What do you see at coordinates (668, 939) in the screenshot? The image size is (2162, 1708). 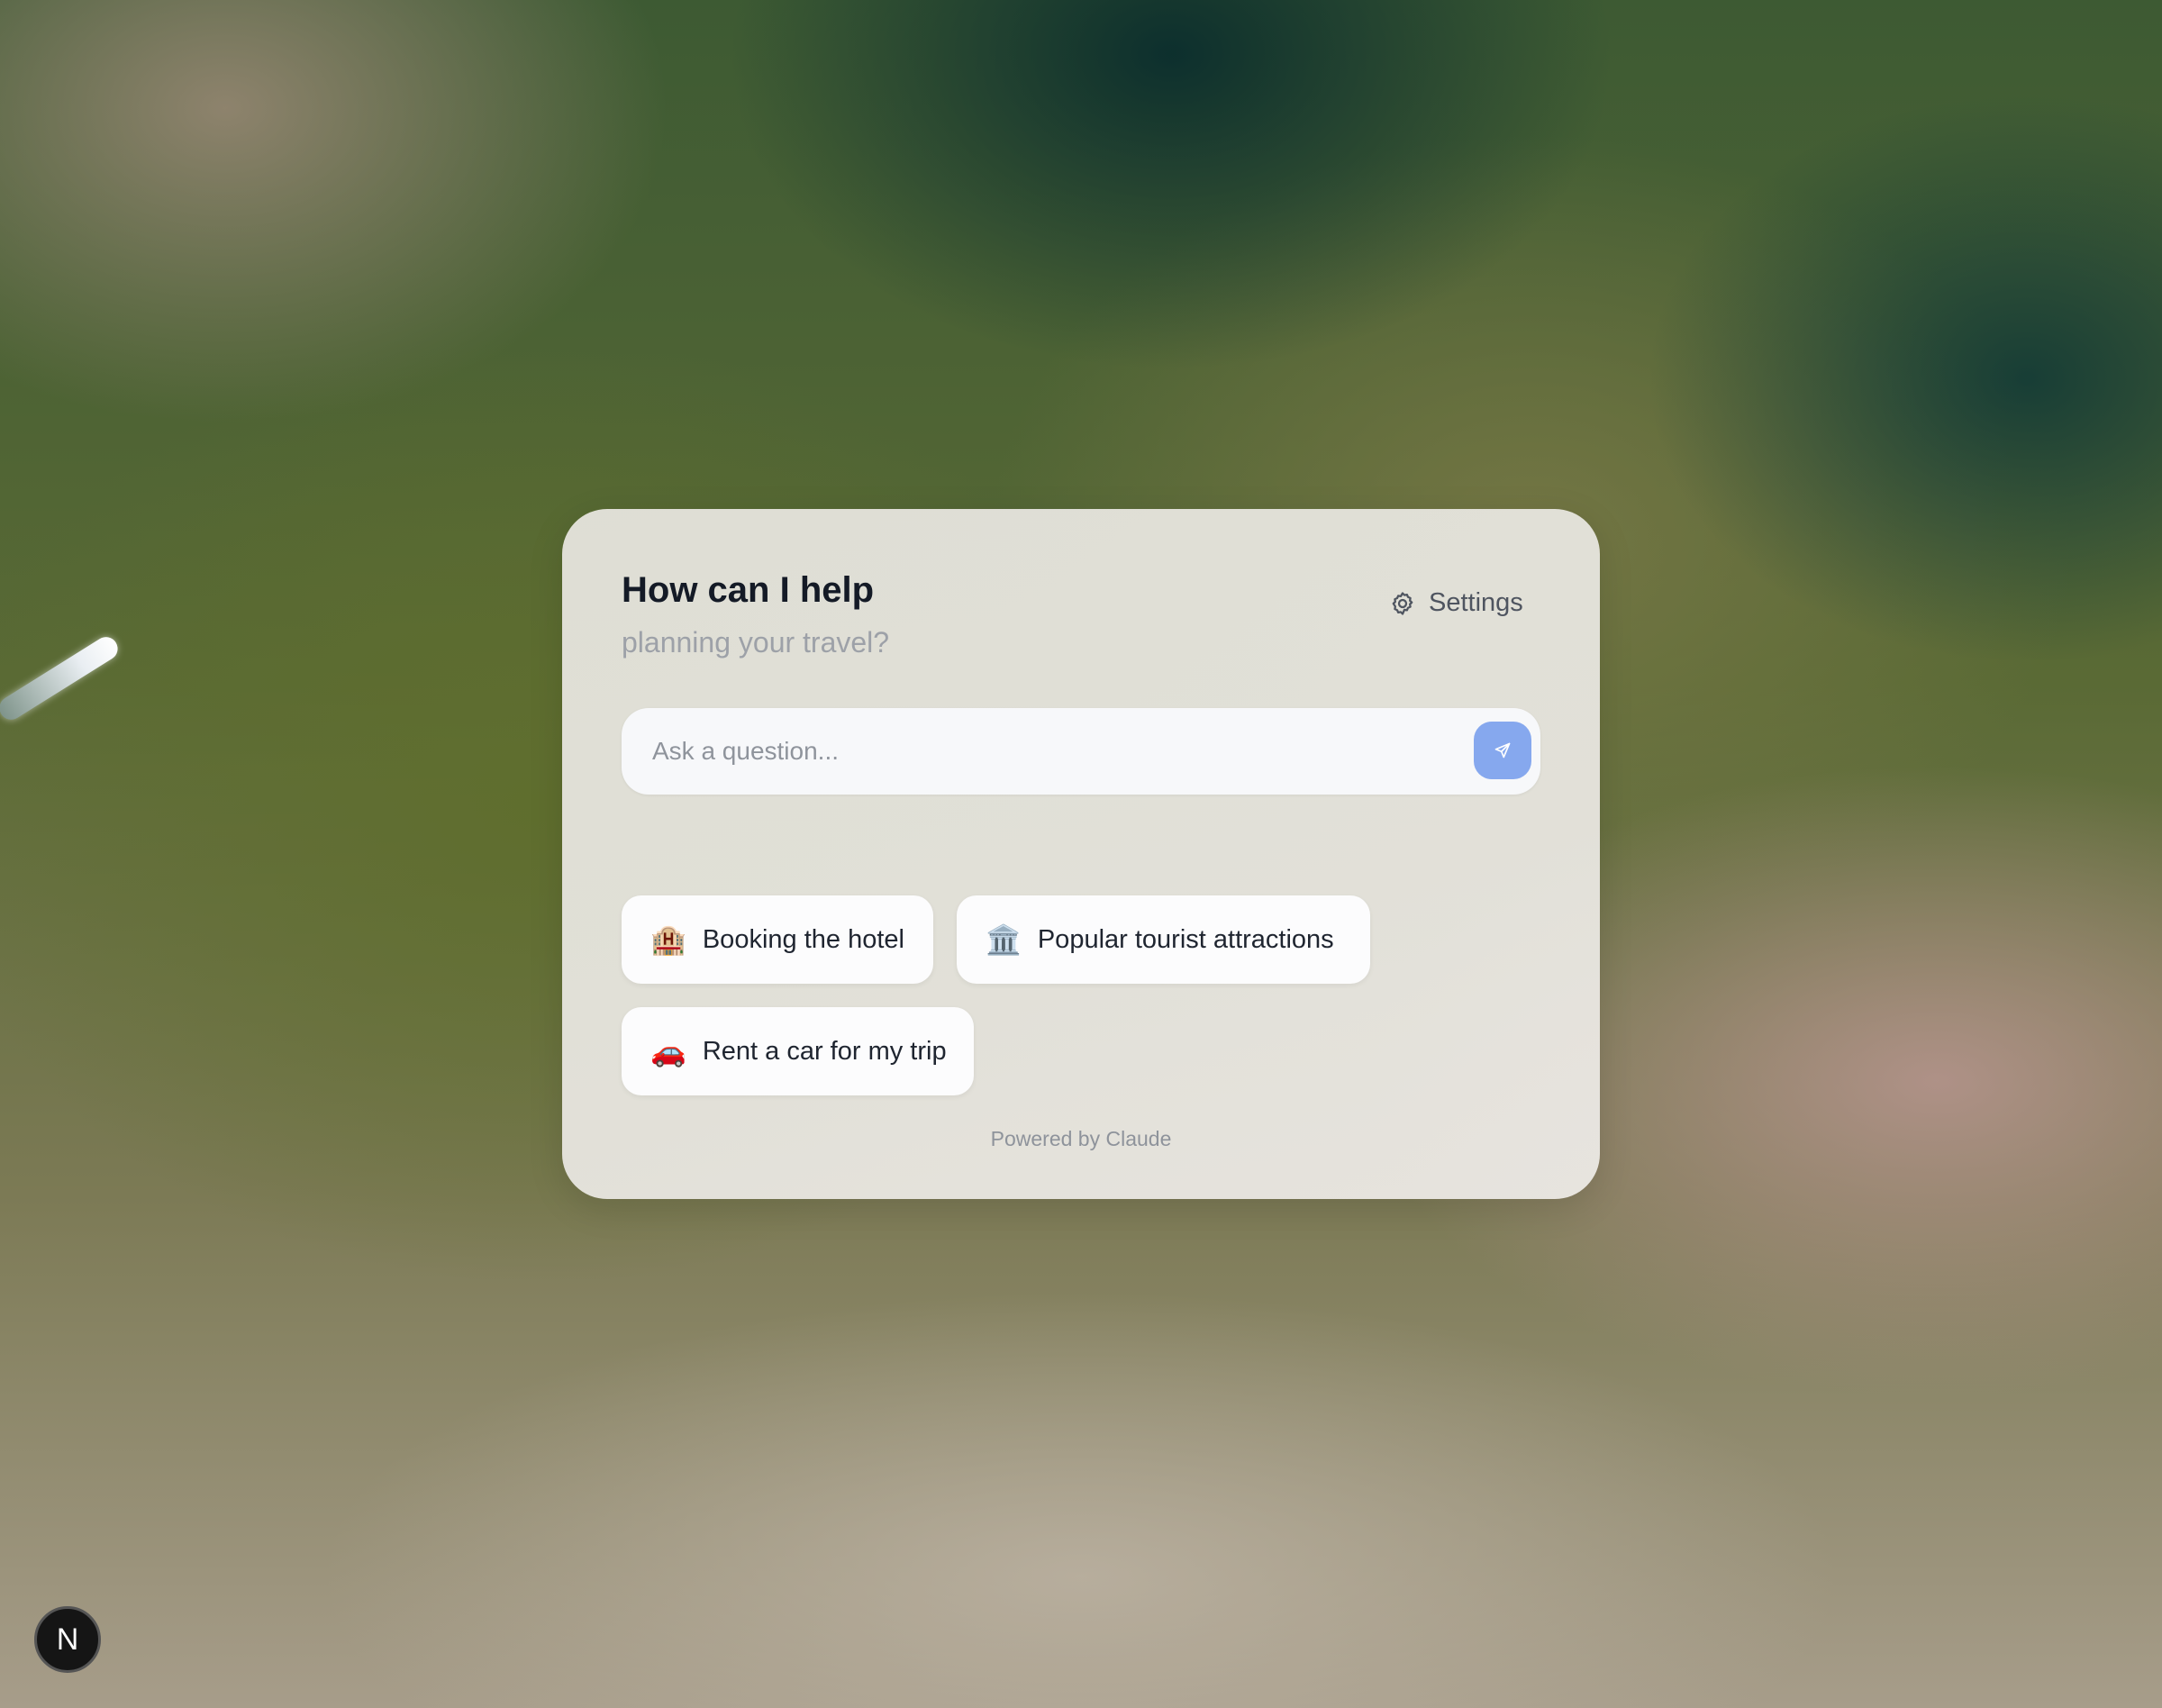 I see `hotel-icon: 🏨` at bounding box center [668, 939].